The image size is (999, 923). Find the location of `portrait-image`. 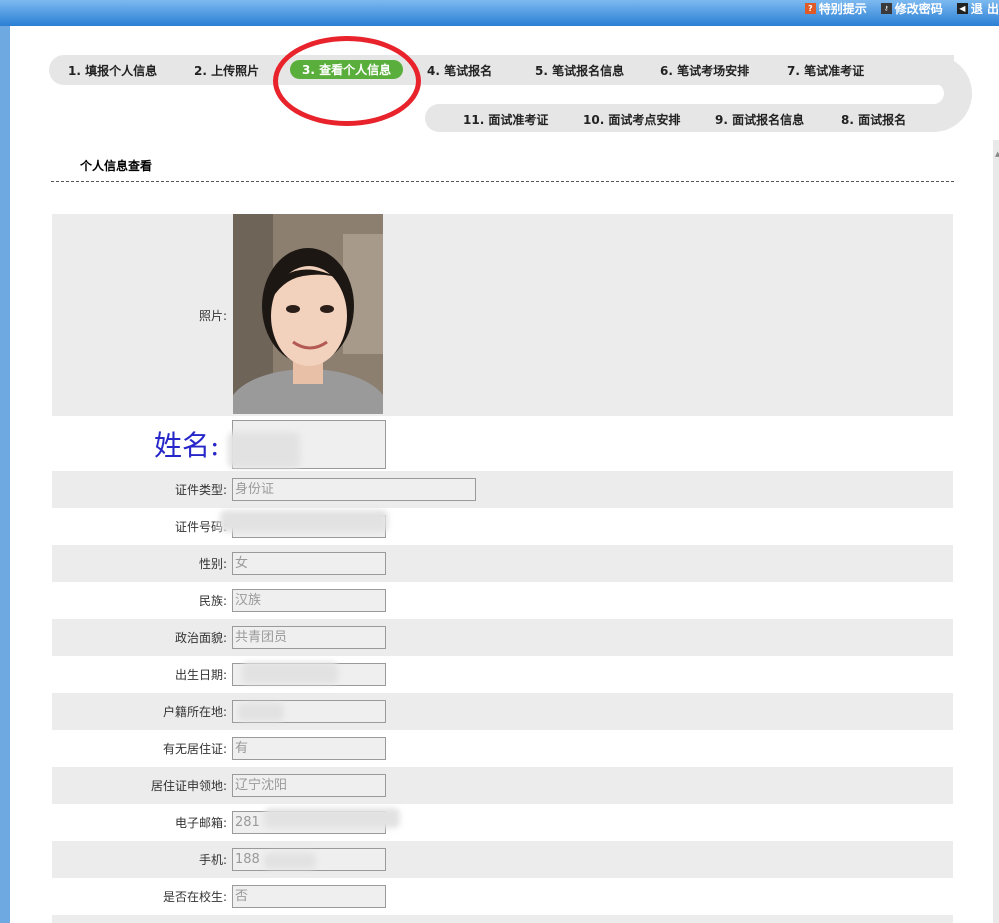

portrait-image is located at coordinates (308, 314).